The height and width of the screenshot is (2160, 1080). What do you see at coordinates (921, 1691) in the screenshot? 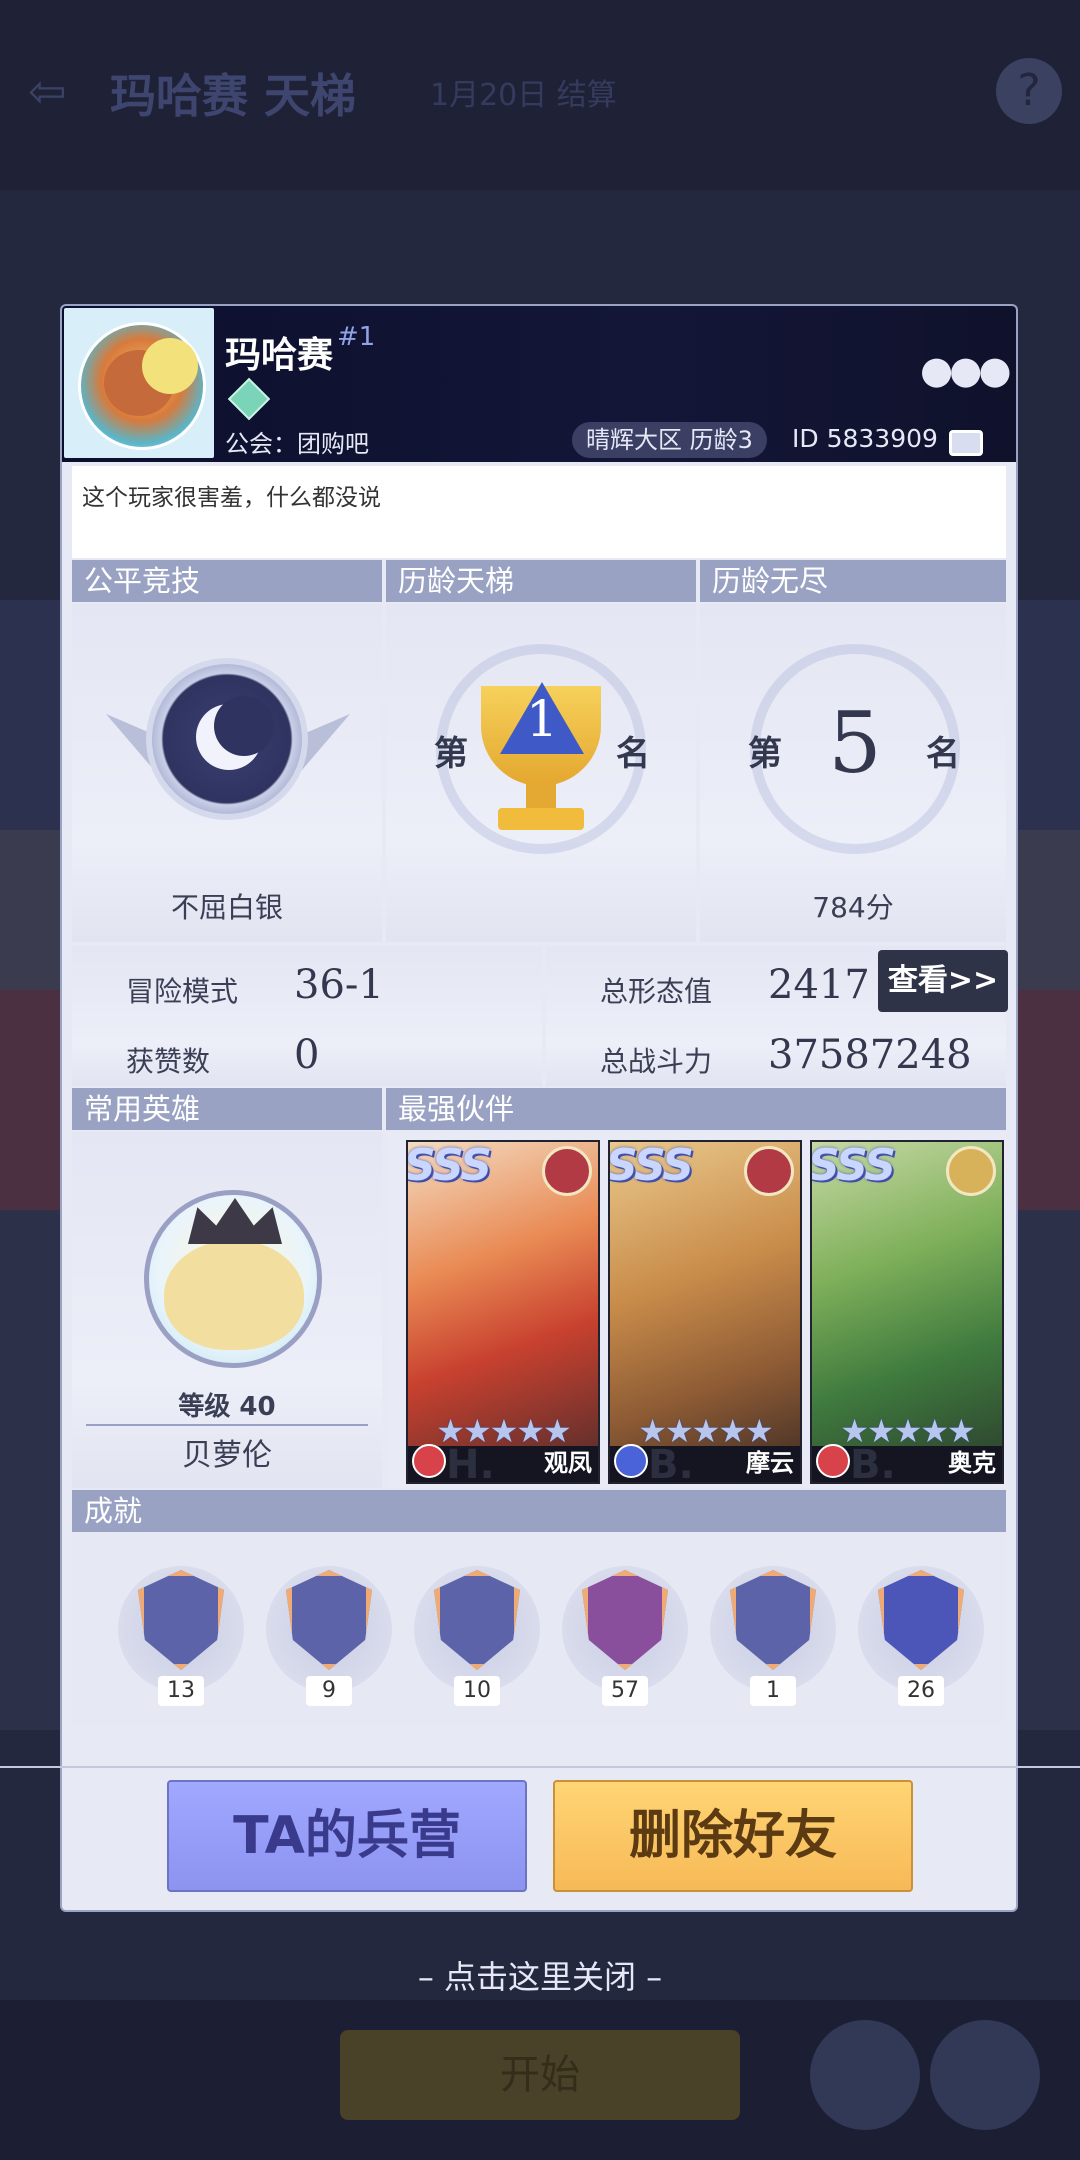
I see `achievement-count: 26` at bounding box center [921, 1691].